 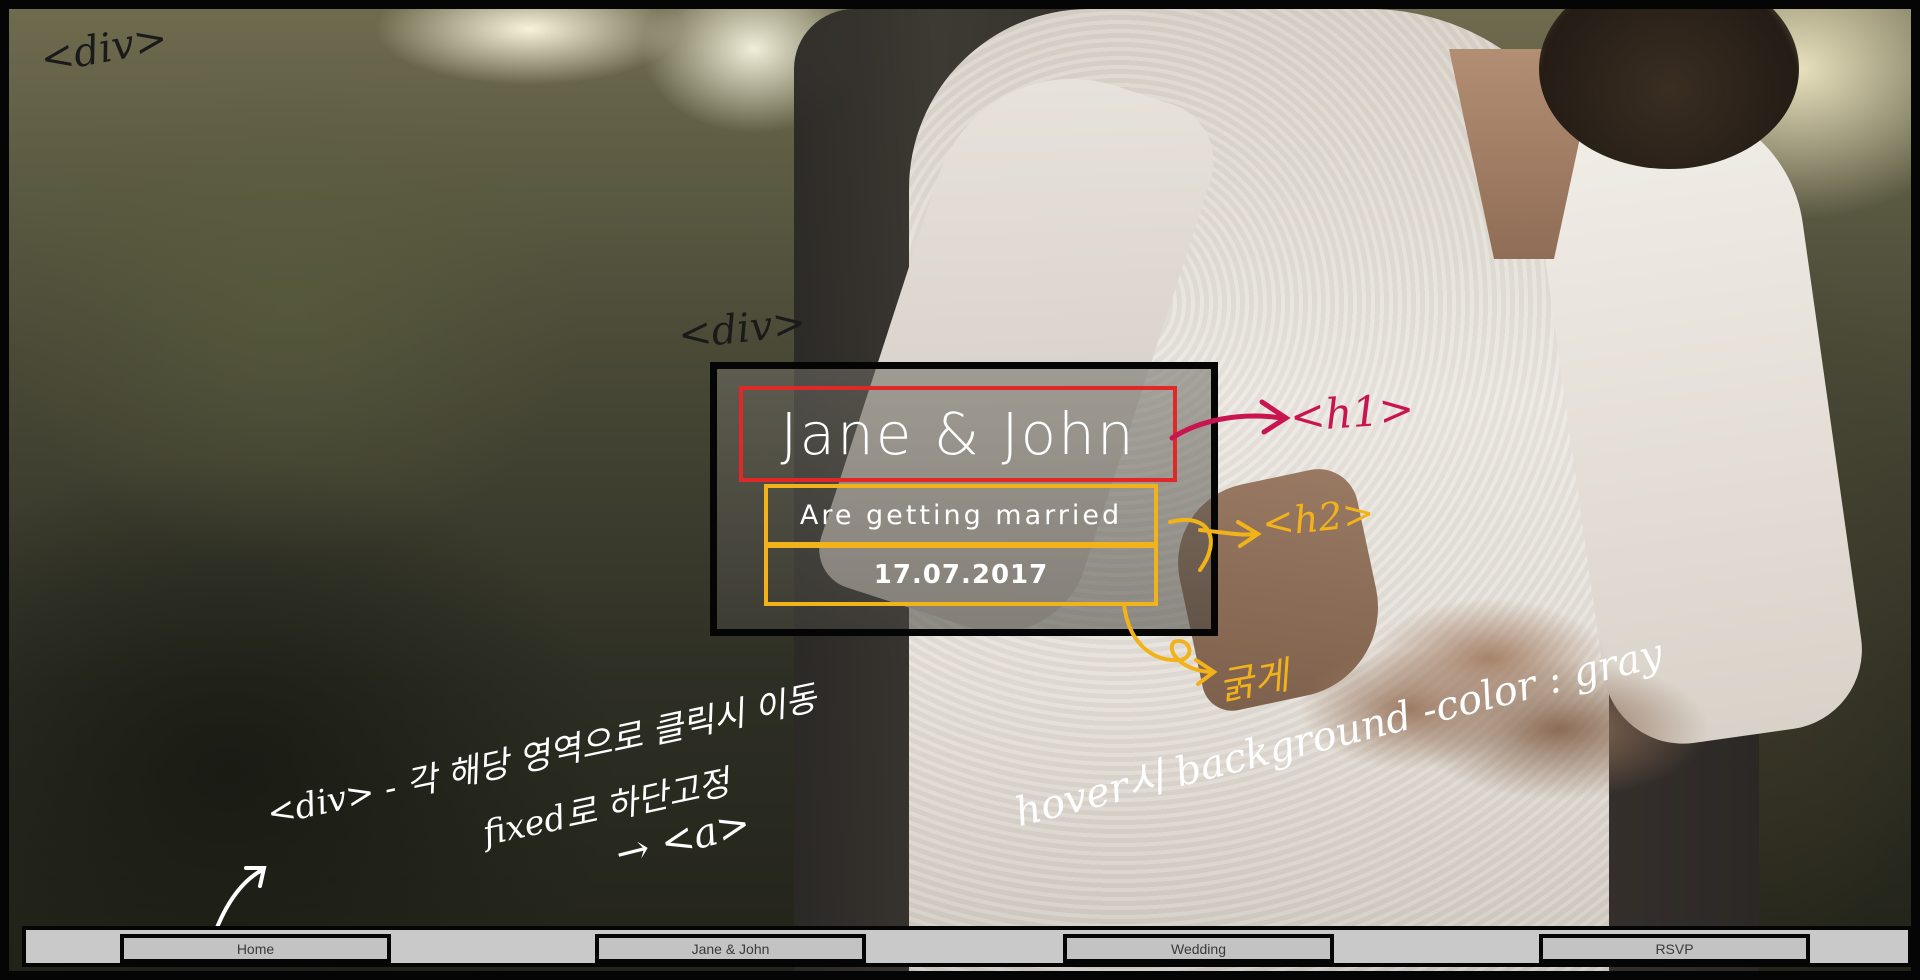 I want to click on hero-subtitle-h2-box: Are getting married, so click(x=961, y=515).